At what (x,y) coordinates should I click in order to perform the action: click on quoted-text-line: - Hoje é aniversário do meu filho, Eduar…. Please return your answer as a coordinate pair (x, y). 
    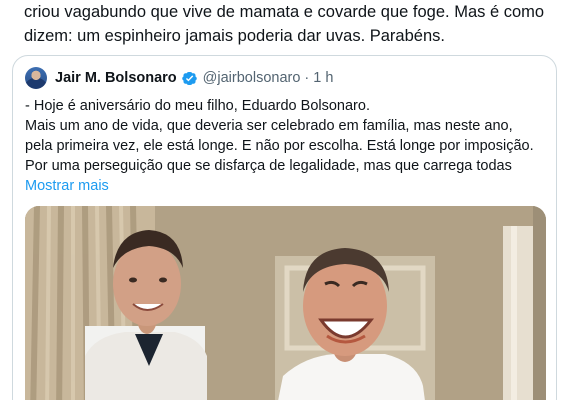
    Looking at the image, I should click on (197, 106).